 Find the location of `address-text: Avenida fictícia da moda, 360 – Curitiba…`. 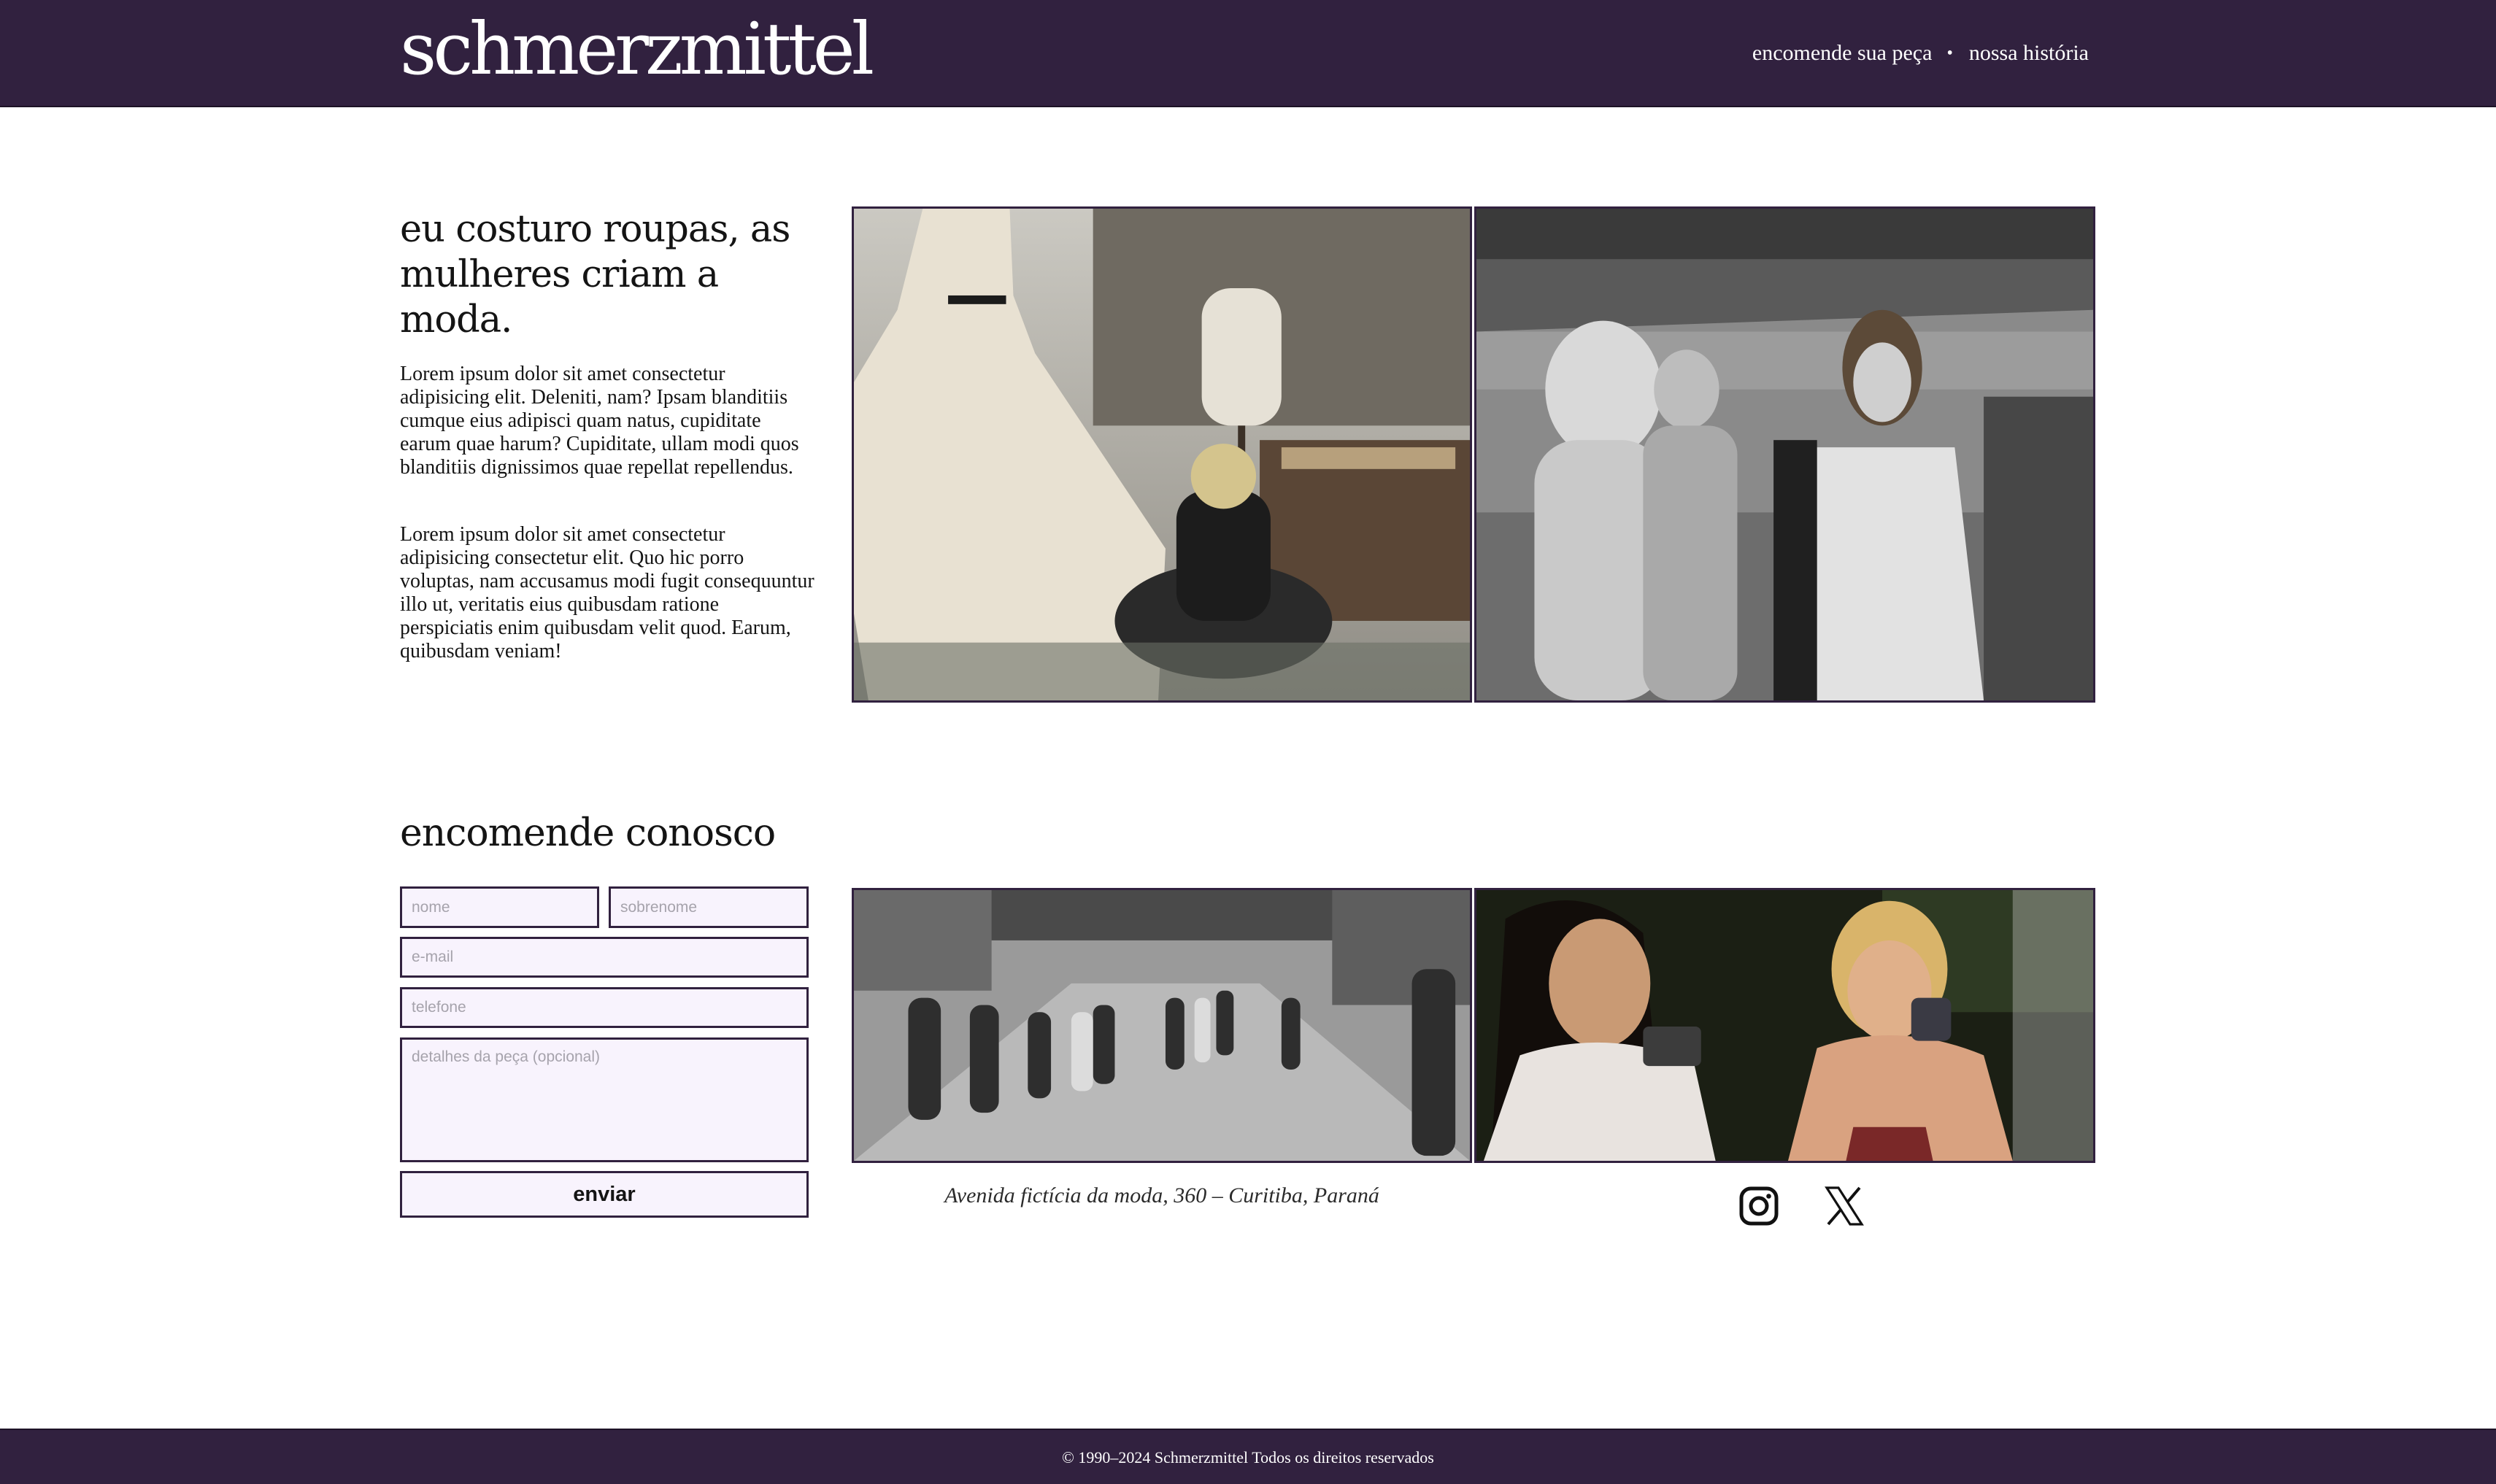

address-text: Avenida fictícia da moda, 360 – Curitiba… is located at coordinates (1162, 1195).